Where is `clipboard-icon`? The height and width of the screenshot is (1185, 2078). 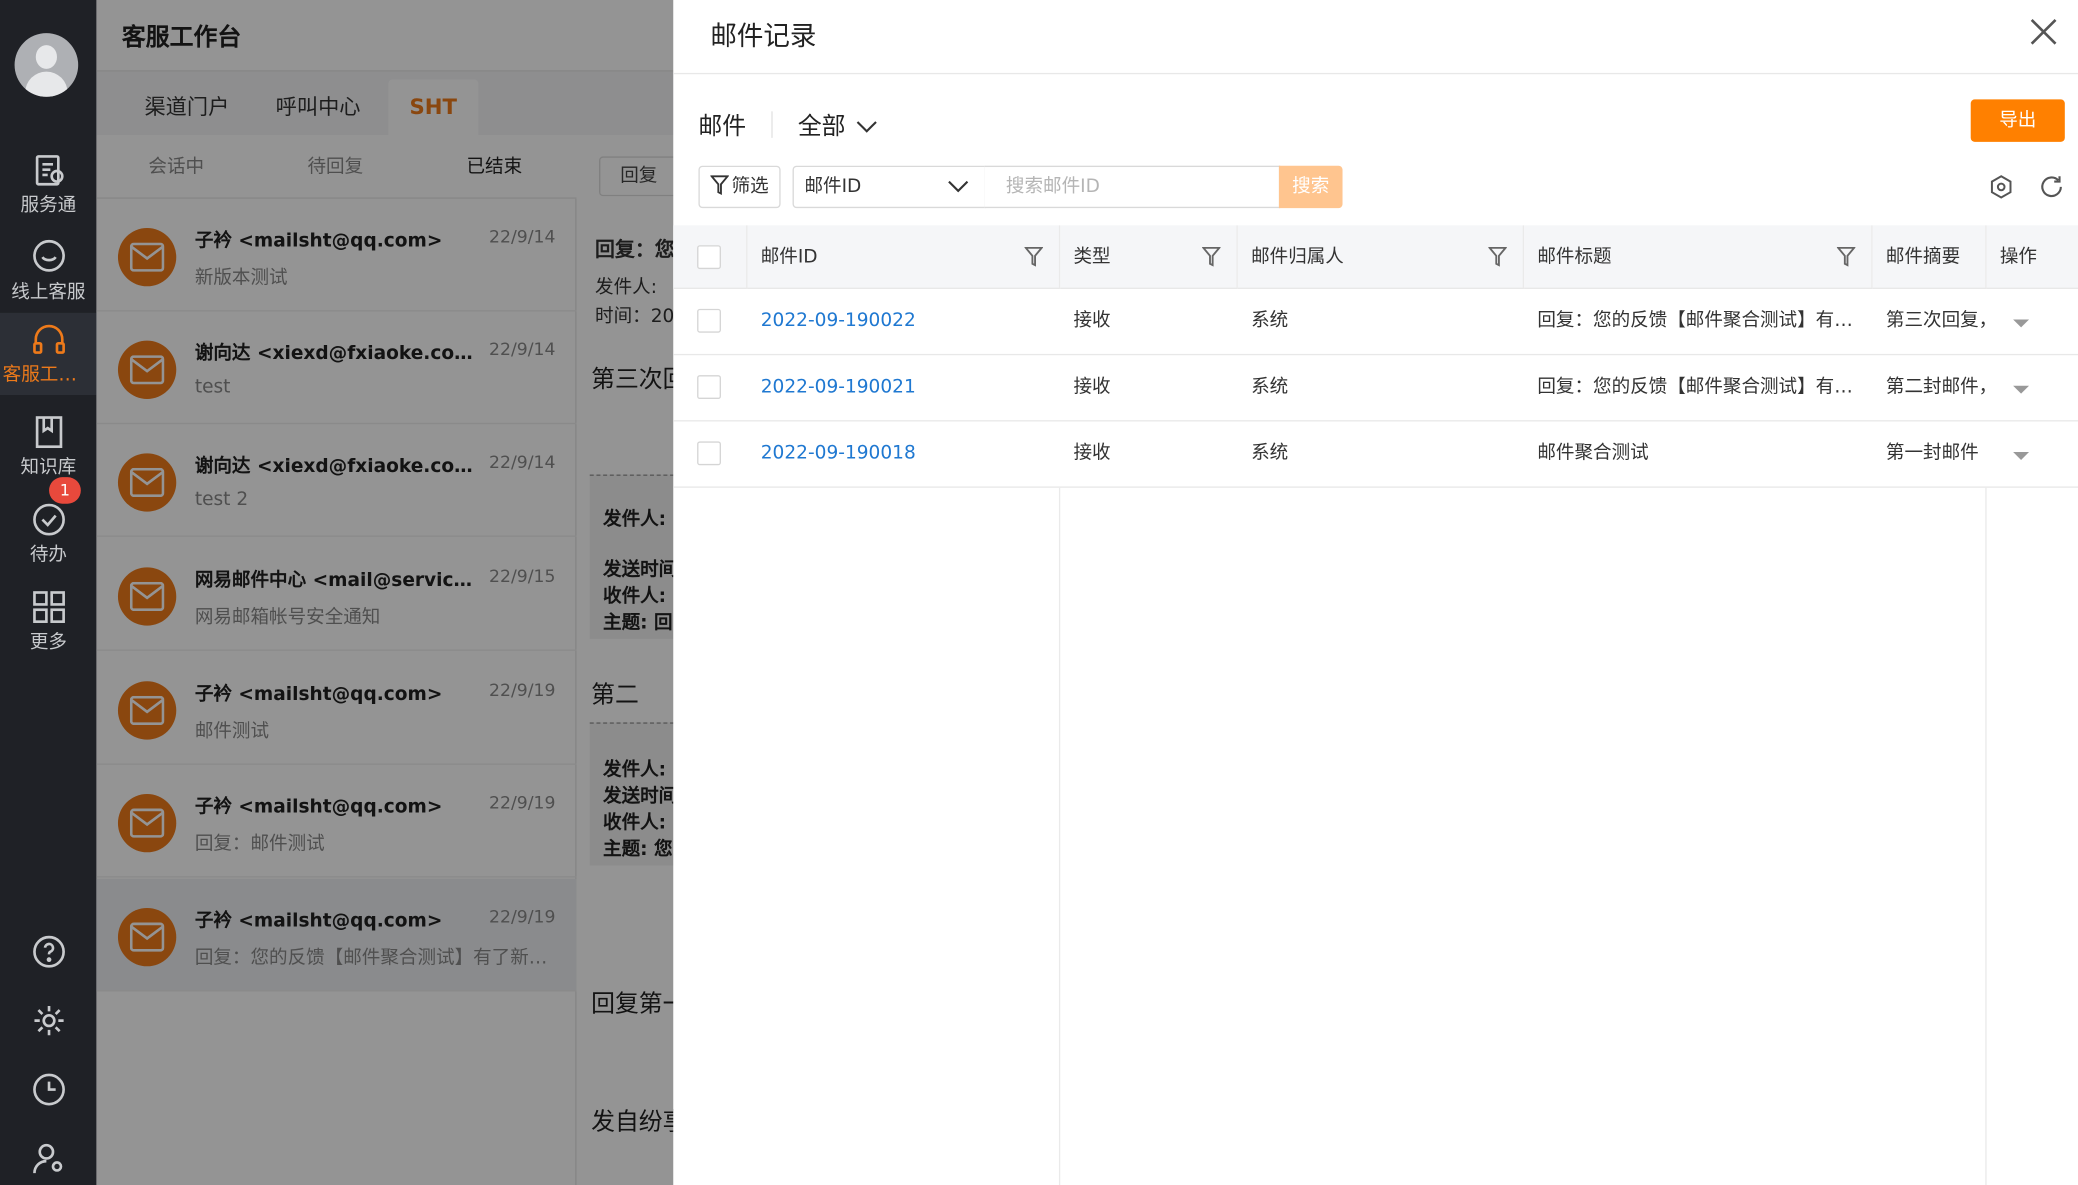 clipboard-icon is located at coordinates (49, 170).